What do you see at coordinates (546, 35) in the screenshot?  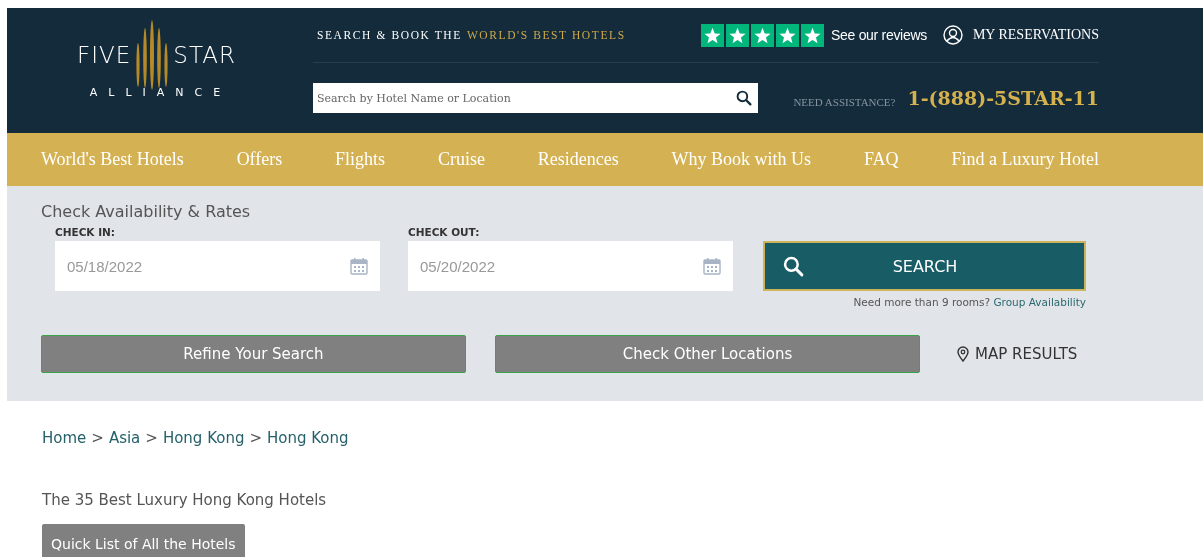 I see `tagline-highlight: WORLD'S BEST HOTELS` at bounding box center [546, 35].